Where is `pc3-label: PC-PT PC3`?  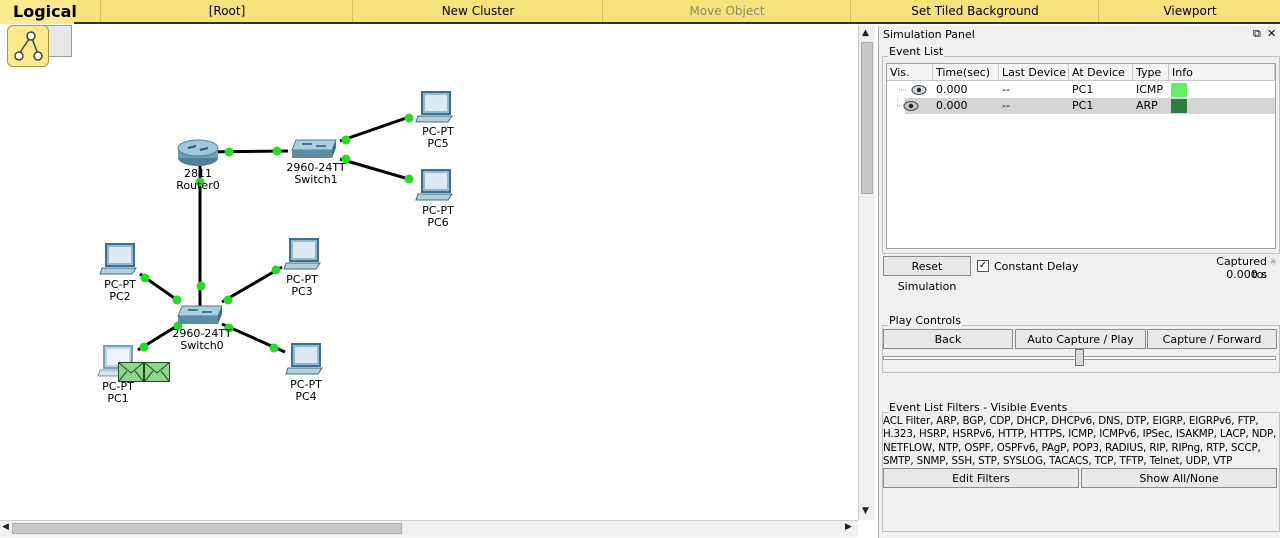
pc3-label: PC-PT PC3 is located at coordinates (302, 286).